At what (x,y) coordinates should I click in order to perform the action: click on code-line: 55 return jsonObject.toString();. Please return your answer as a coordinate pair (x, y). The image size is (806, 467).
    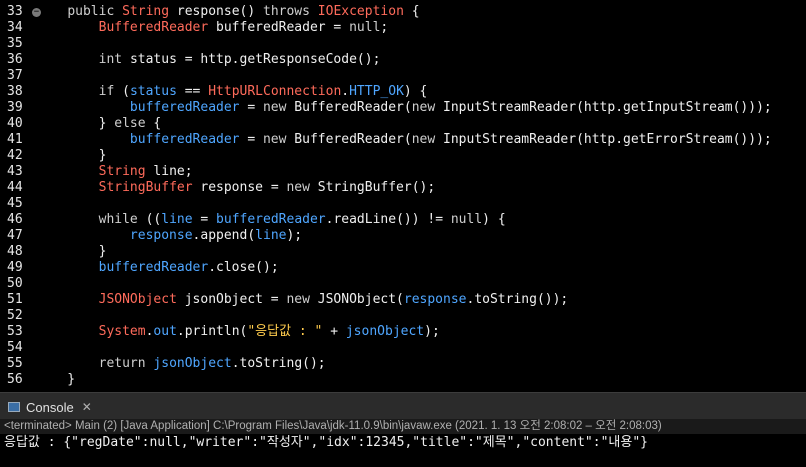
    Looking at the image, I should click on (403, 364).